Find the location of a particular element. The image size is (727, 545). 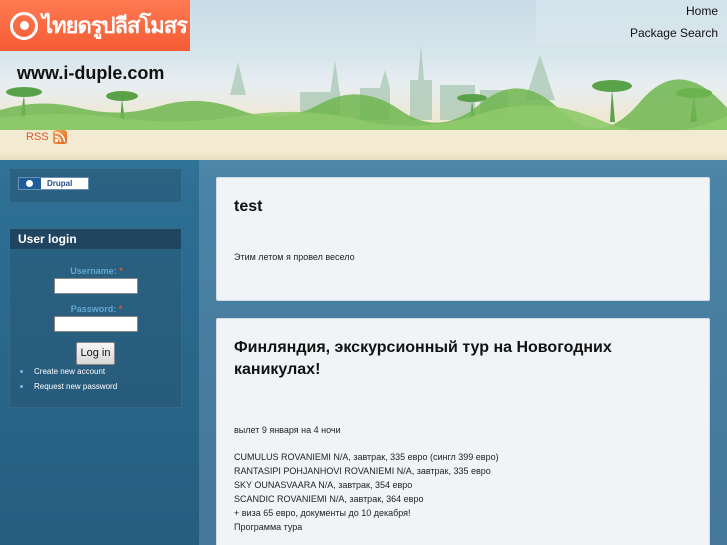

login-button: Log in is located at coordinates (95, 353).